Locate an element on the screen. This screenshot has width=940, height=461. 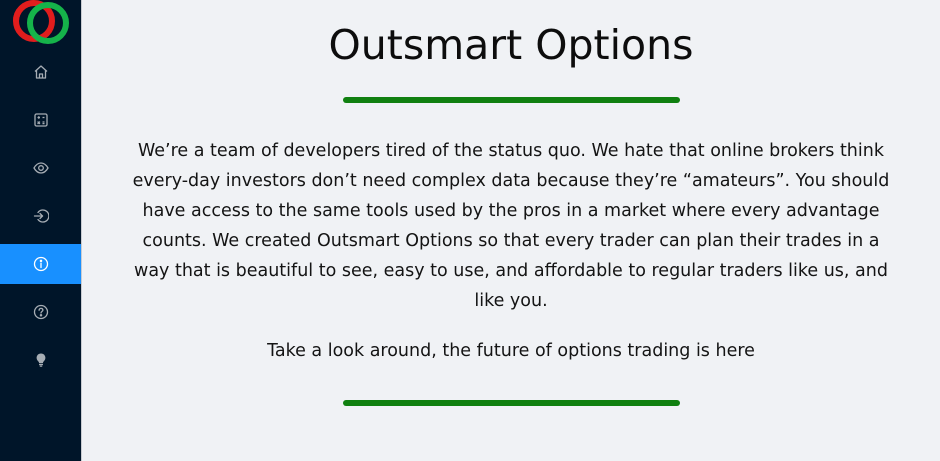
nav-item-calculator is located at coordinates (40, 120).